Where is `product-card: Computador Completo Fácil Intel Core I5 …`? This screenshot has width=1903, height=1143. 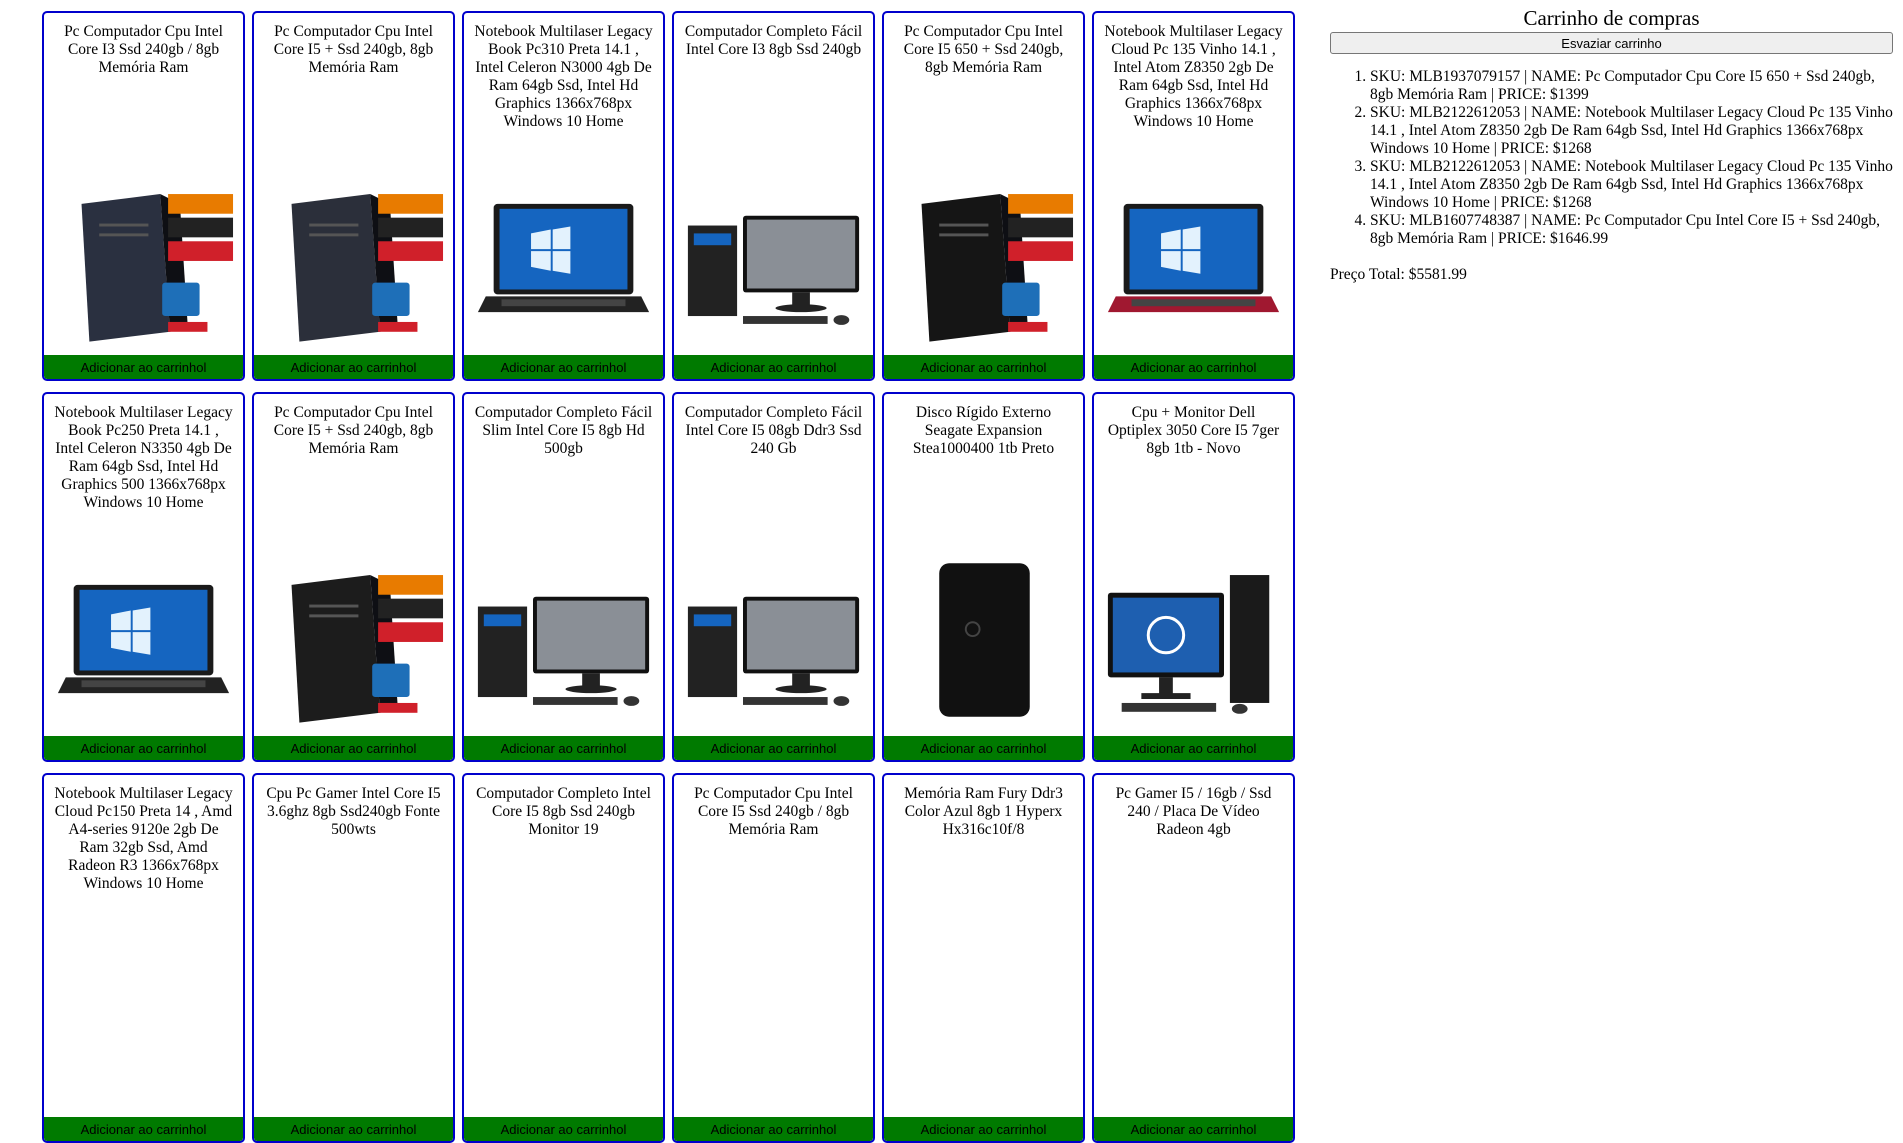
product-card: Computador Completo Fácil Intel Core I5 … is located at coordinates (773, 577).